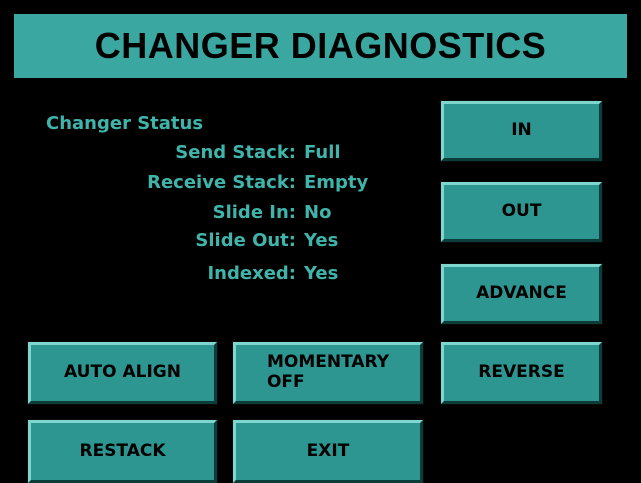 This screenshot has width=641, height=483. What do you see at coordinates (206, 214) in the screenshot?
I see `status-row-slide-in: Slide In: No` at bounding box center [206, 214].